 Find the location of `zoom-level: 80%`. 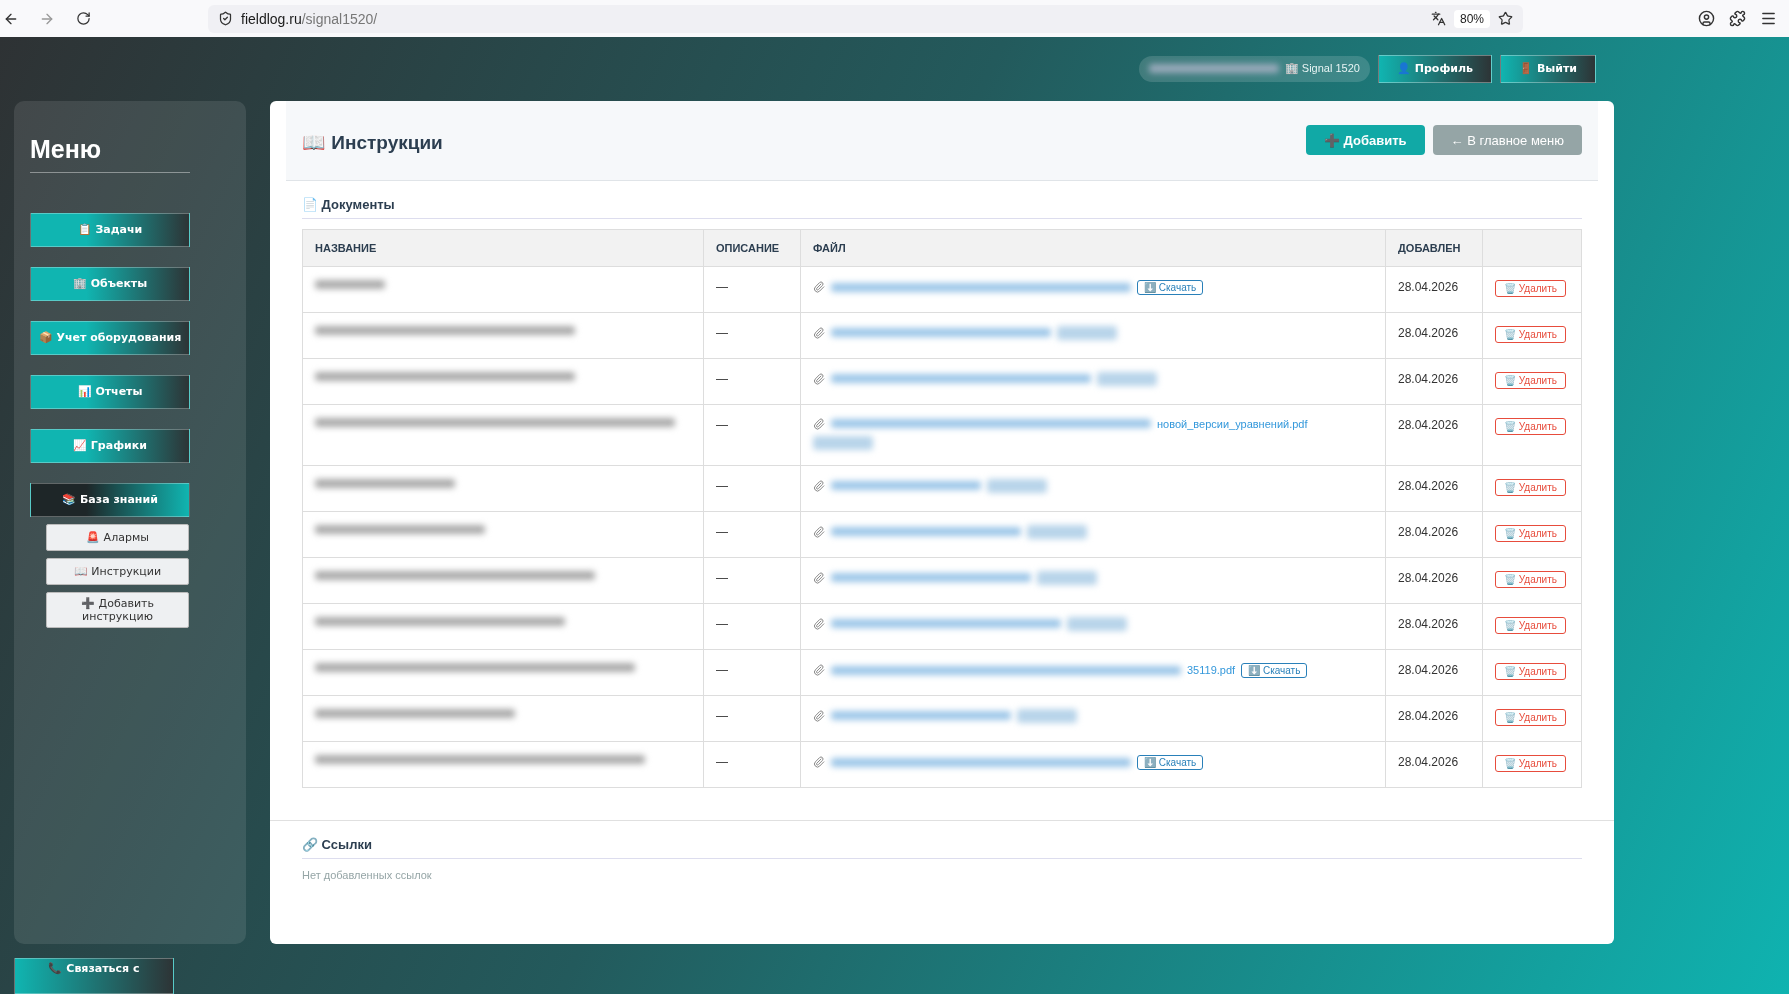

zoom-level: 80% is located at coordinates (1471, 18).